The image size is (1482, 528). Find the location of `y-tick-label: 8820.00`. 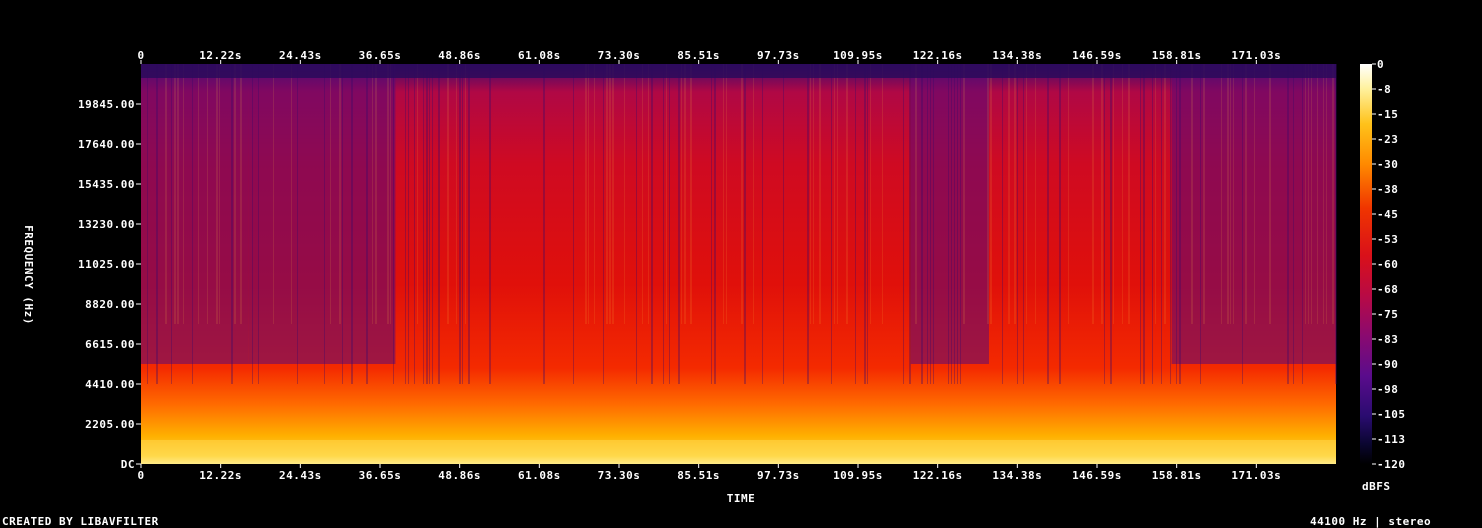

y-tick-label: 8820.00 is located at coordinates (110, 304).